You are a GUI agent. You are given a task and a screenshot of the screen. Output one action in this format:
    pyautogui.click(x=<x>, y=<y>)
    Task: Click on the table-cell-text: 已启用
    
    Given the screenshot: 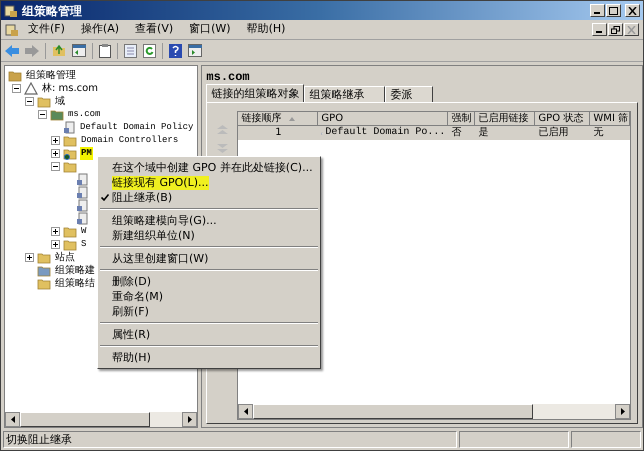 What is the action you would take?
    pyautogui.click(x=553, y=133)
    